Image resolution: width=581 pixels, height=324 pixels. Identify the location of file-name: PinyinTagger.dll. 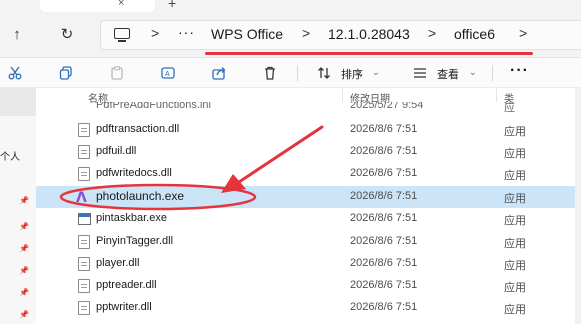
(135, 241).